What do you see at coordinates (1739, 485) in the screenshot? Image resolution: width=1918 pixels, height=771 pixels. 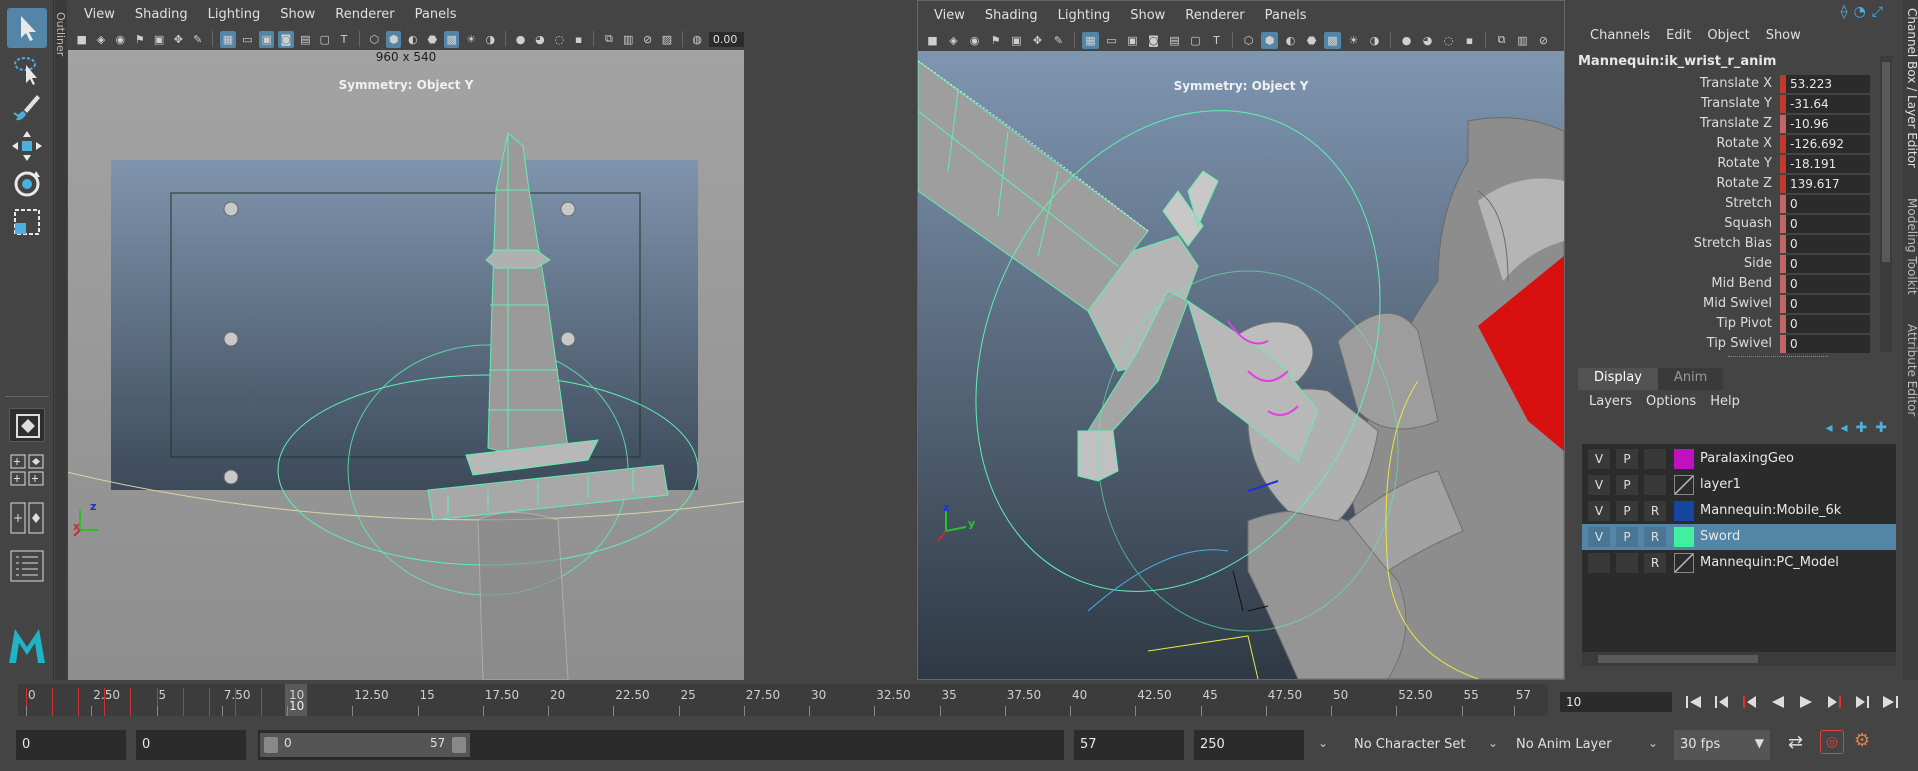 I see `layer-row: V Player1` at bounding box center [1739, 485].